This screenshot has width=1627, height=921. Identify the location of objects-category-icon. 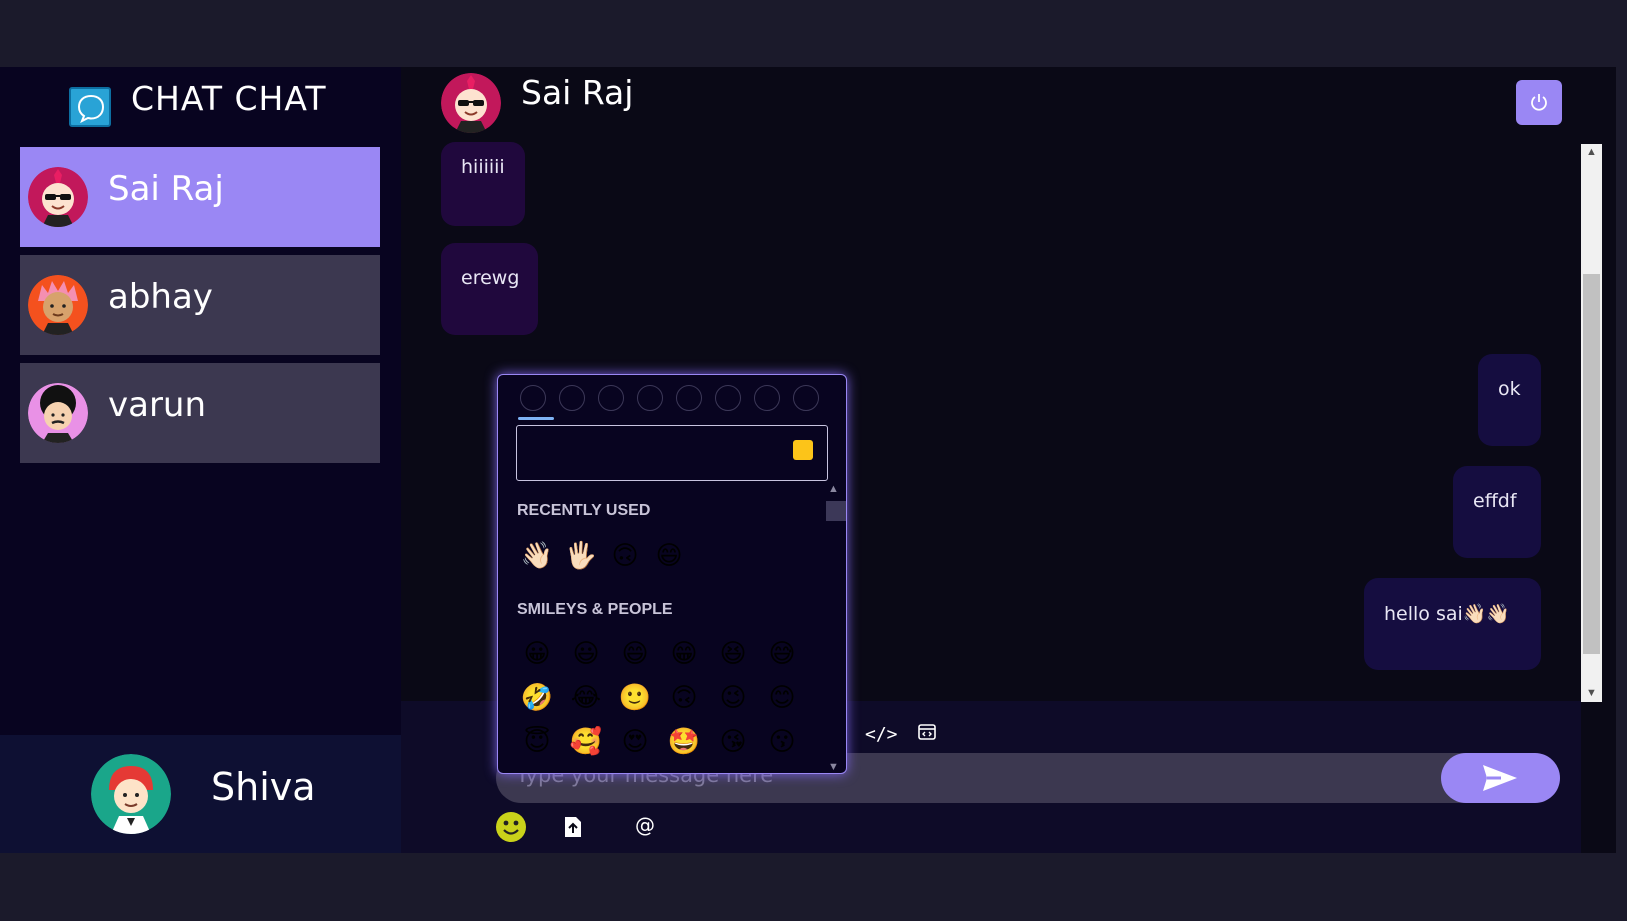
(728, 398).